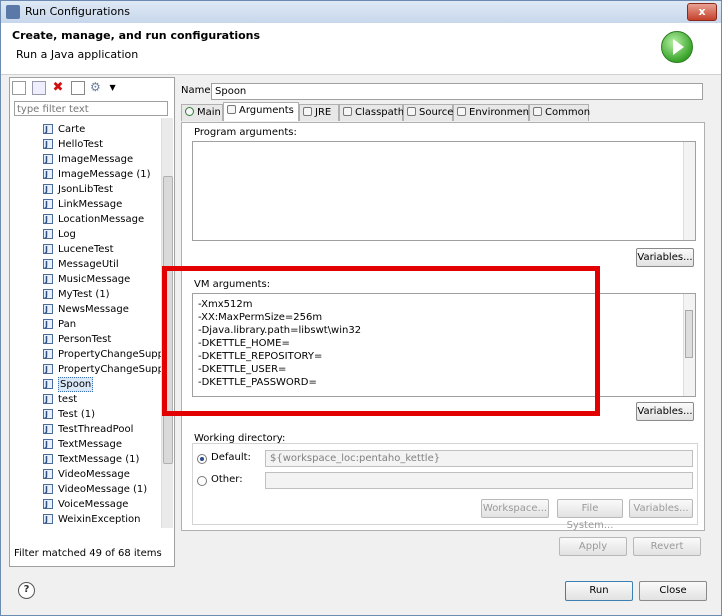  I want to click on jre-tab-icon, so click(307, 111).